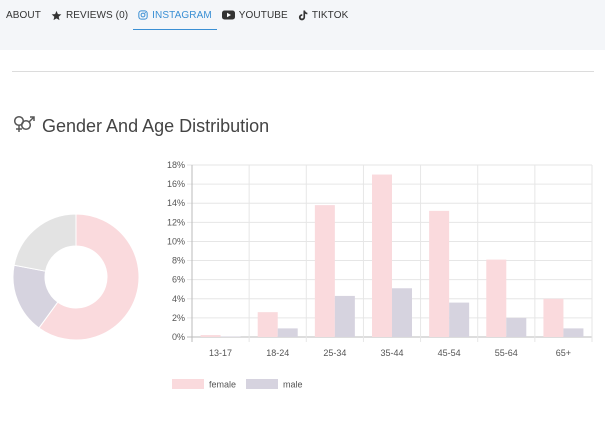 The width and height of the screenshot is (605, 445). I want to click on tab-youtube: YOUTUBE, so click(255, 15).